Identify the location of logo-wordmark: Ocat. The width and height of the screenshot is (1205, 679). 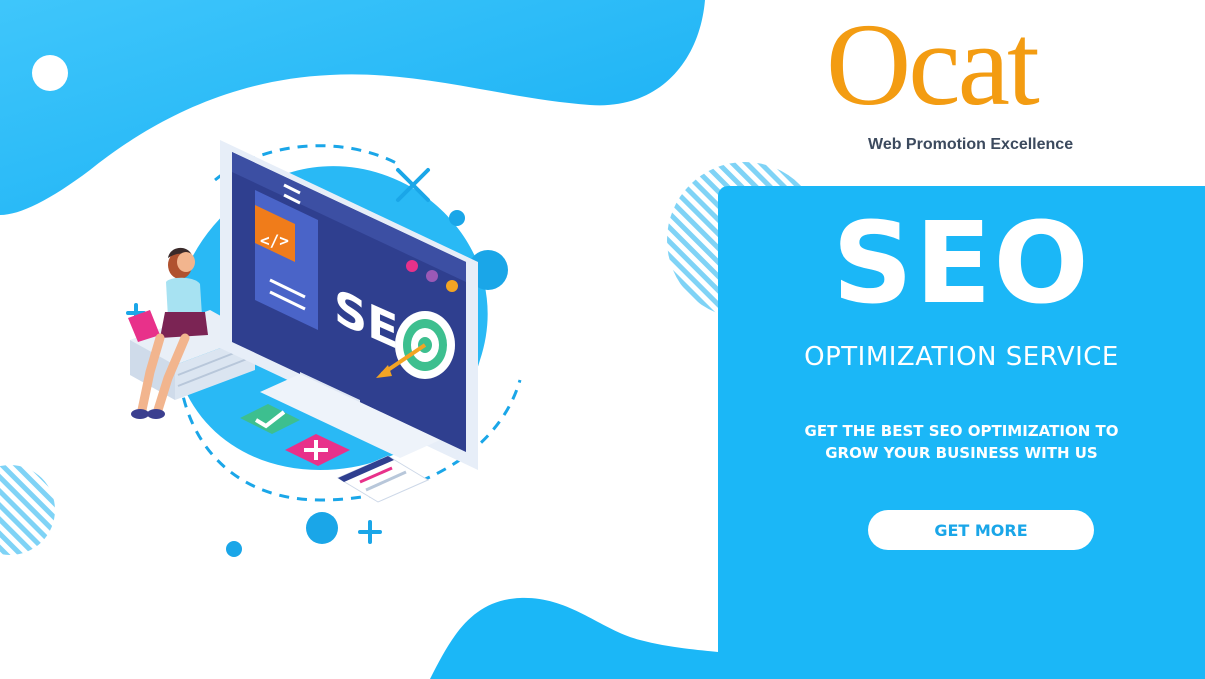
(933, 65).